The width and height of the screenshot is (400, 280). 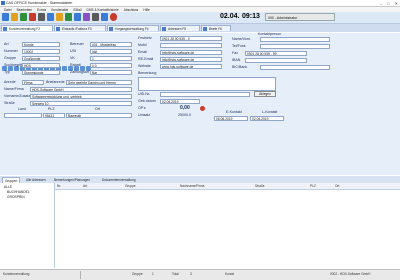 What do you see at coordinates (5, 29) in the screenshot?
I see `customers-icon` at bounding box center [5, 29].